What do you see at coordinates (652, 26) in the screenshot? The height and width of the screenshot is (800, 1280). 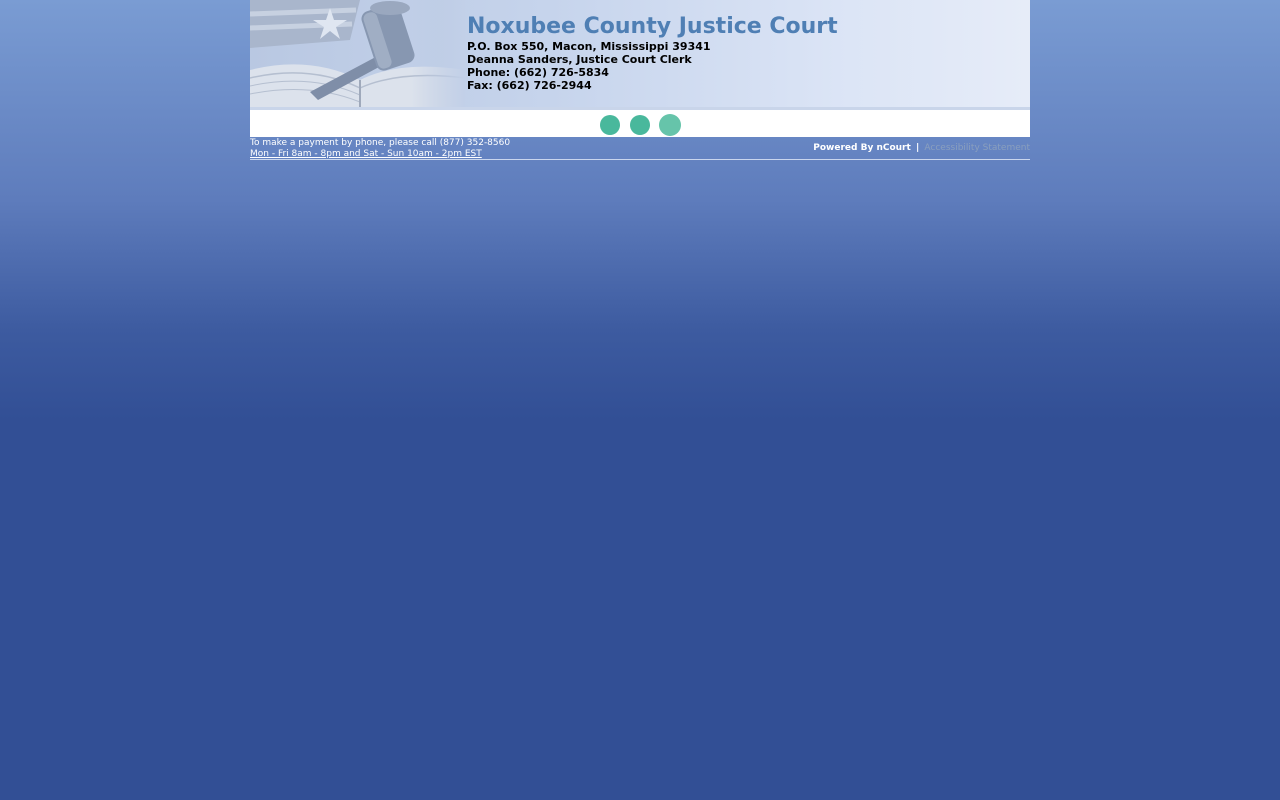 I see `court-title: Noxubee County Justice Court` at bounding box center [652, 26].